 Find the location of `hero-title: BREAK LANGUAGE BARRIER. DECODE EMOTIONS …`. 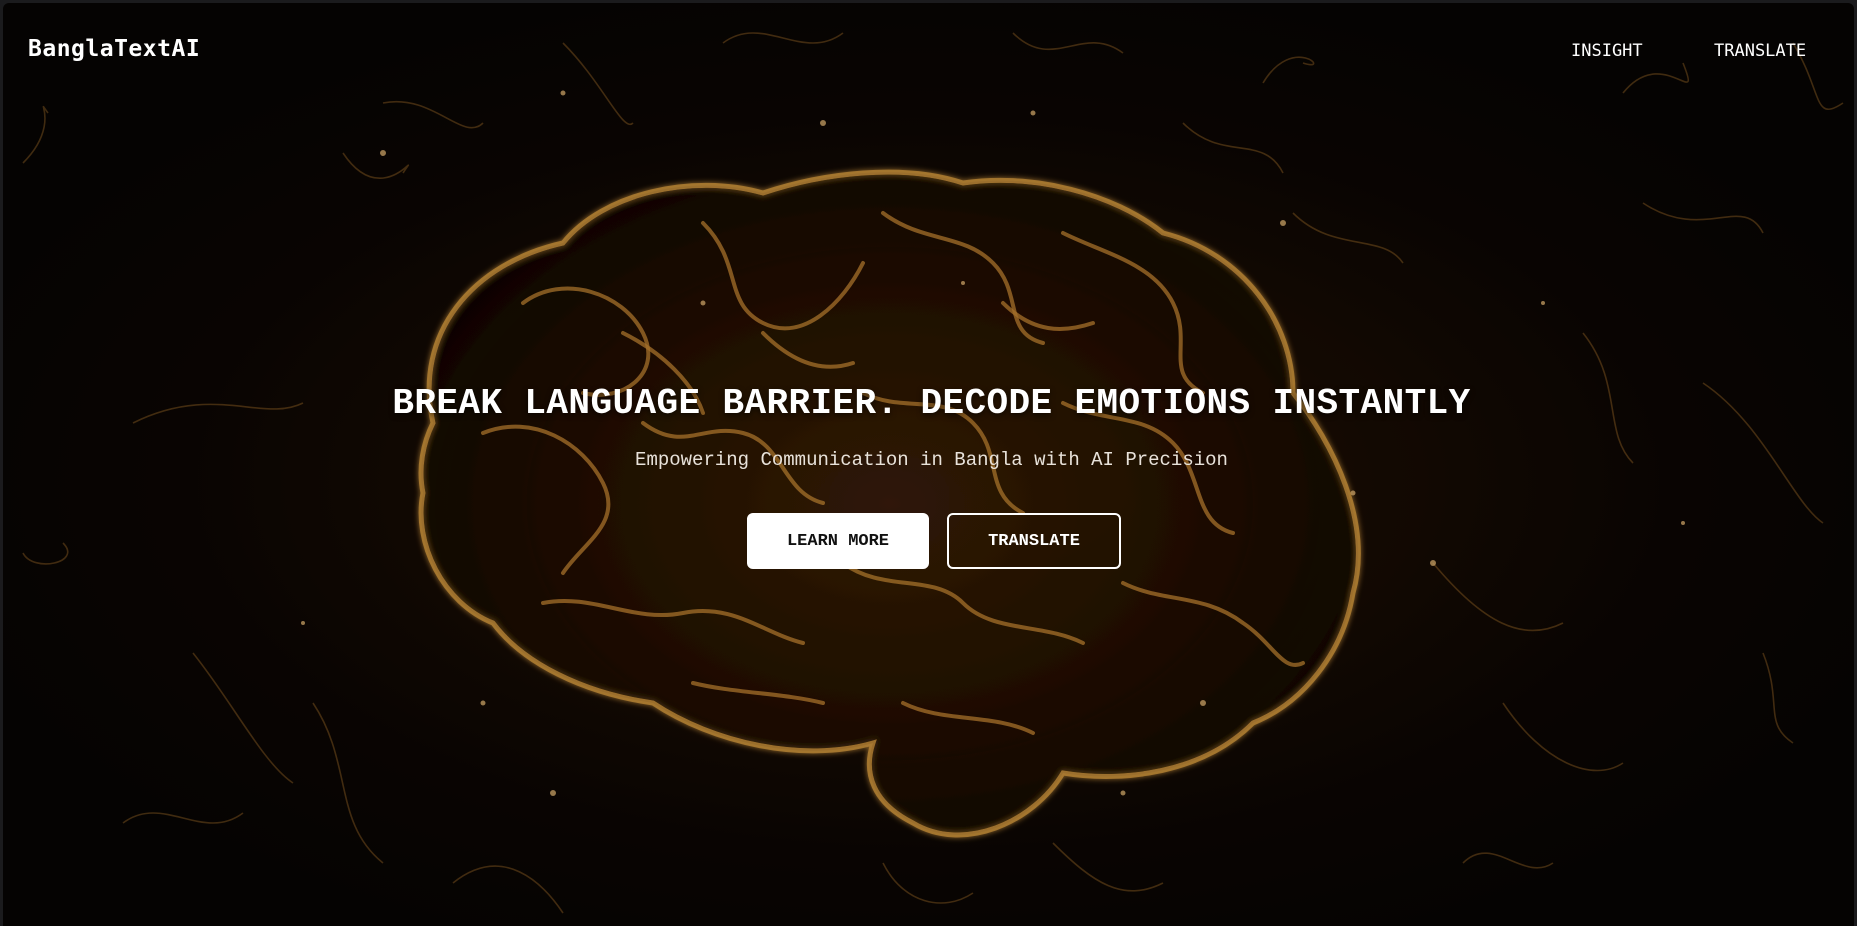

hero-title: BREAK LANGUAGE BARRIER. DECODE EMOTIONS … is located at coordinates (931, 403).